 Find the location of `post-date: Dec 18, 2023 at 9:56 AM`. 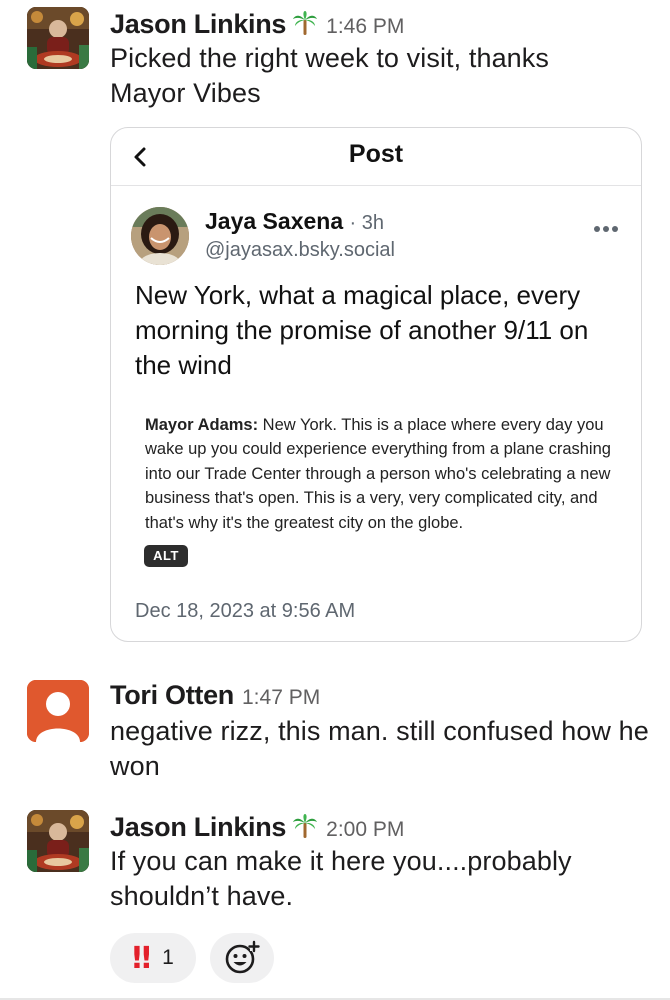

post-date: Dec 18, 2023 at 9:56 AM is located at coordinates (245, 611).